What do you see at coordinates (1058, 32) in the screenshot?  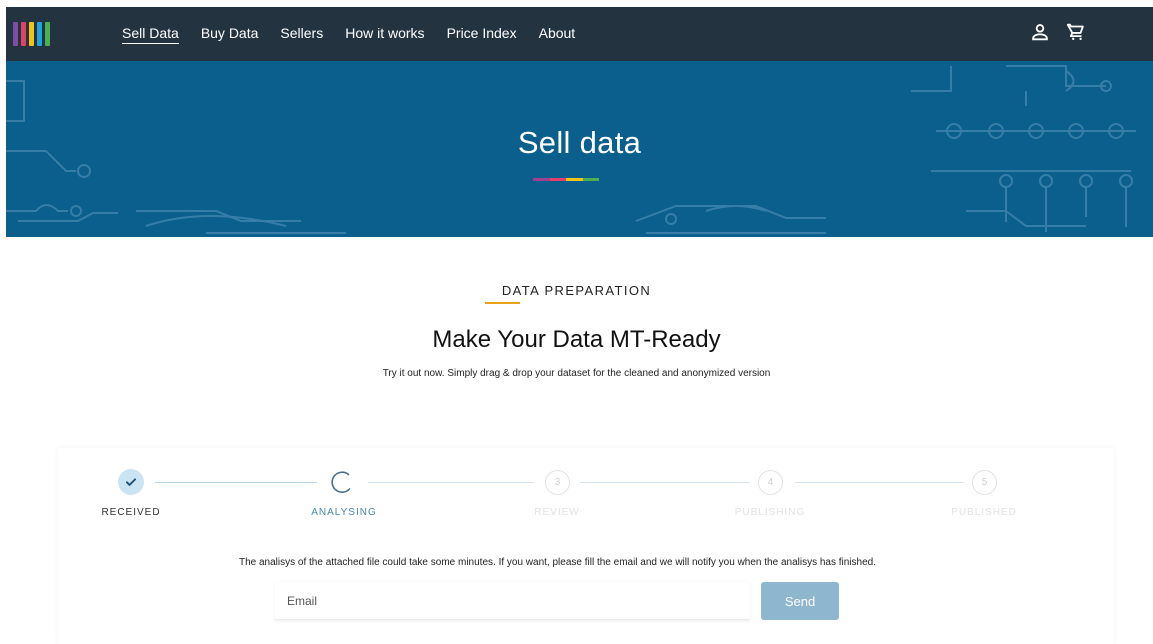 I see `nav-actions` at bounding box center [1058, 32].